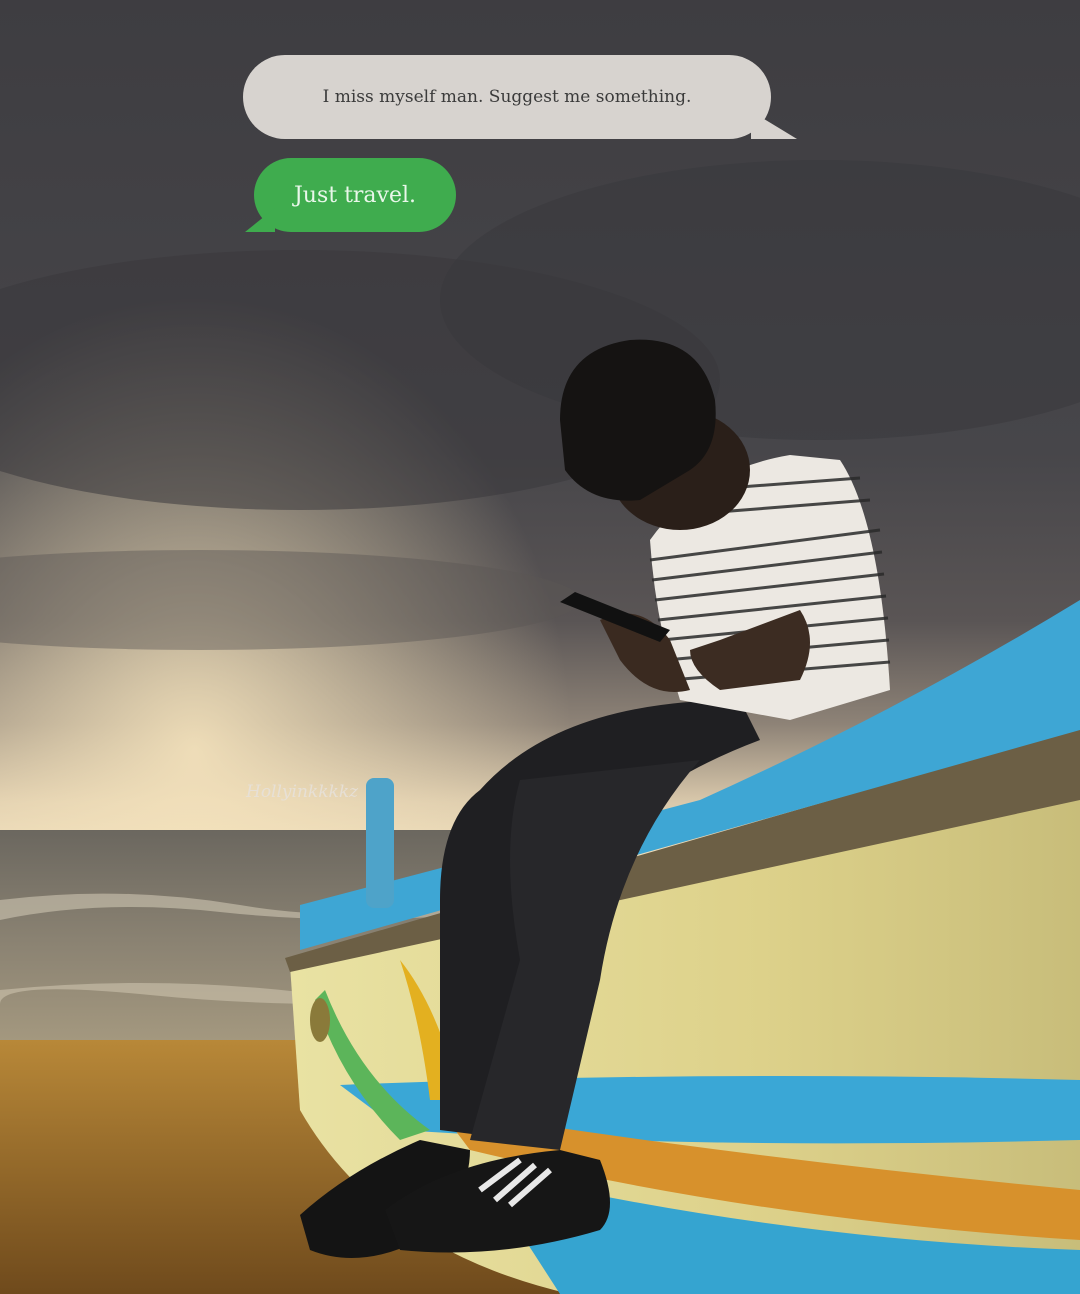 This screenshot has height=1294, width=1080. I want to click on sent-message-bubble: Just travel., so click(350, 195).